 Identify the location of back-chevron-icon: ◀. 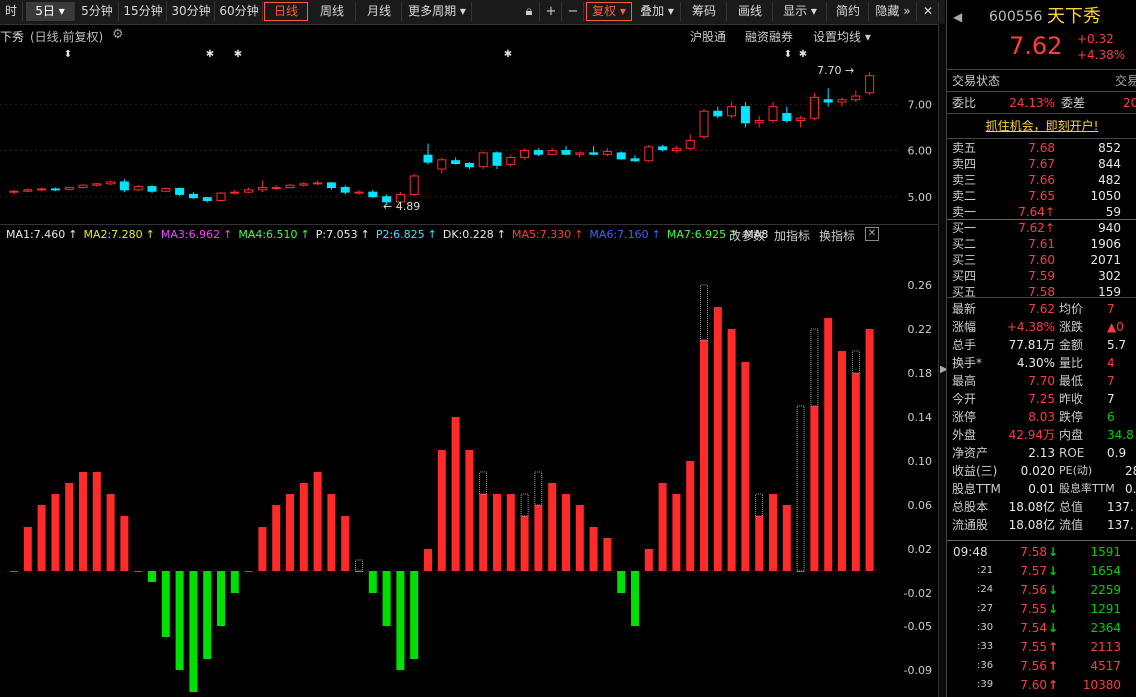
(957, 17).